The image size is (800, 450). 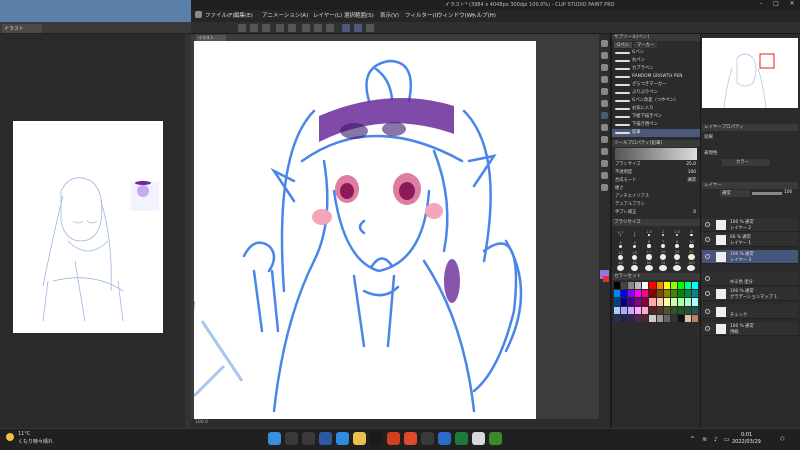 What do you see at coordinates (656, 85) in the screenshot?
I see `brush-item: ざらつきマーカー` at bounding box center [656, 85].